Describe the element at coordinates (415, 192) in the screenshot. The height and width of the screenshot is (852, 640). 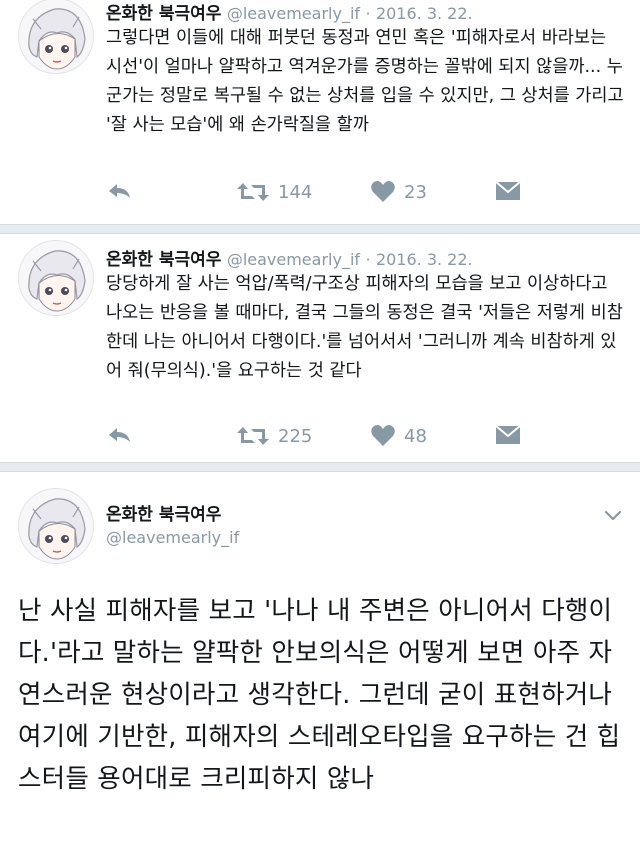
I see `like-count: 23` at that location.